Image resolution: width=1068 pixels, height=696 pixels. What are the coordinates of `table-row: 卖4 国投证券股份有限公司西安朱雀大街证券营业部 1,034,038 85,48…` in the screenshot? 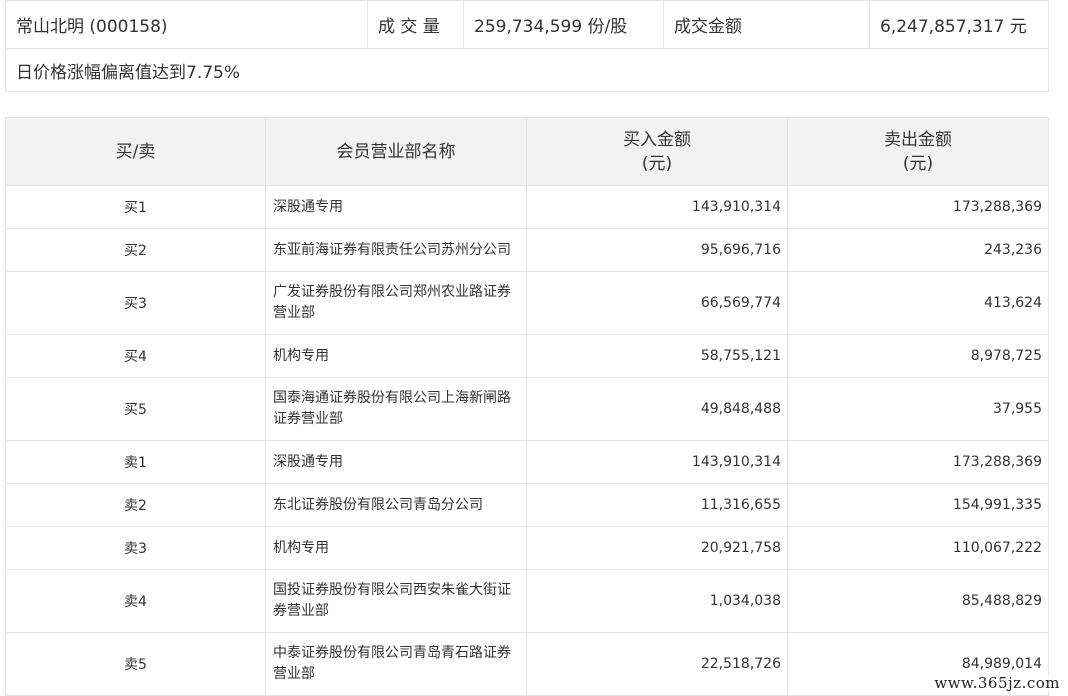 It's located at (527, 601).